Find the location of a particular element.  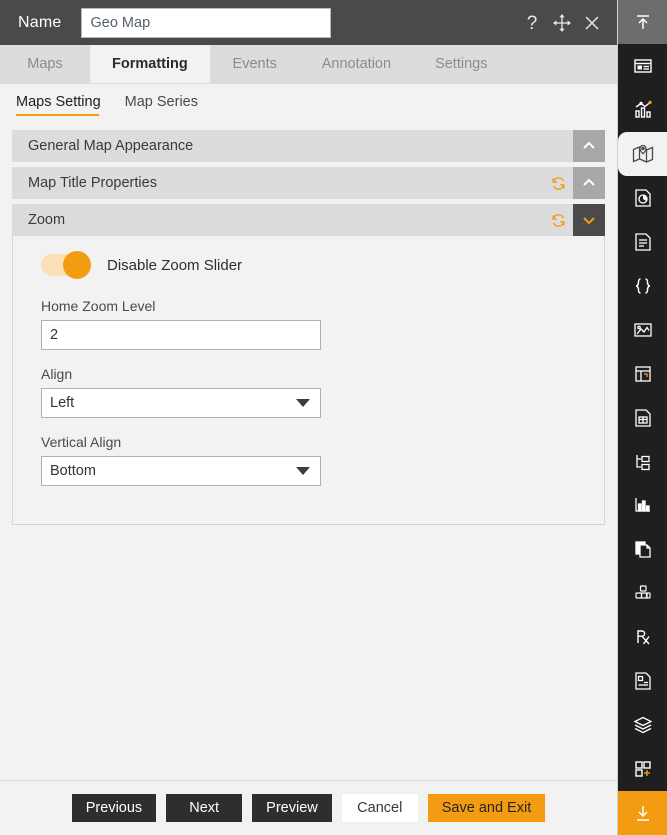

bar-chart-icon is located at coordinates (642, 505).